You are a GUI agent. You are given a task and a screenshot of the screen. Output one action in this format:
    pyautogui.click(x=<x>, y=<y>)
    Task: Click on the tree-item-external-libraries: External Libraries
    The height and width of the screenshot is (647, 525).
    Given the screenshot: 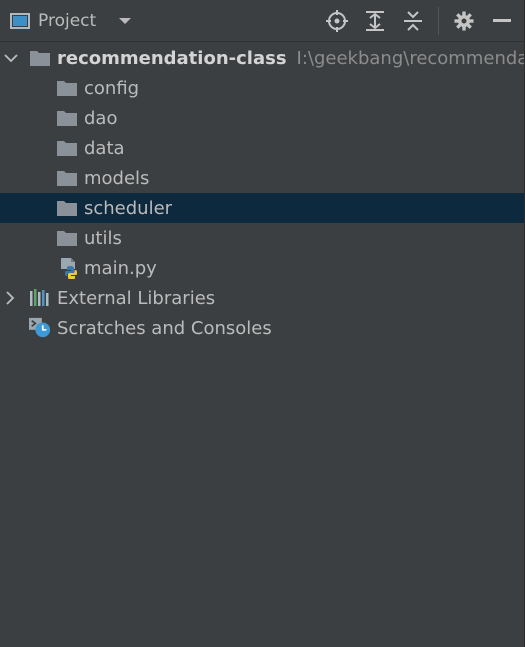 What is the action you would take?
    pyautogui.click(x=262, y=298)
    